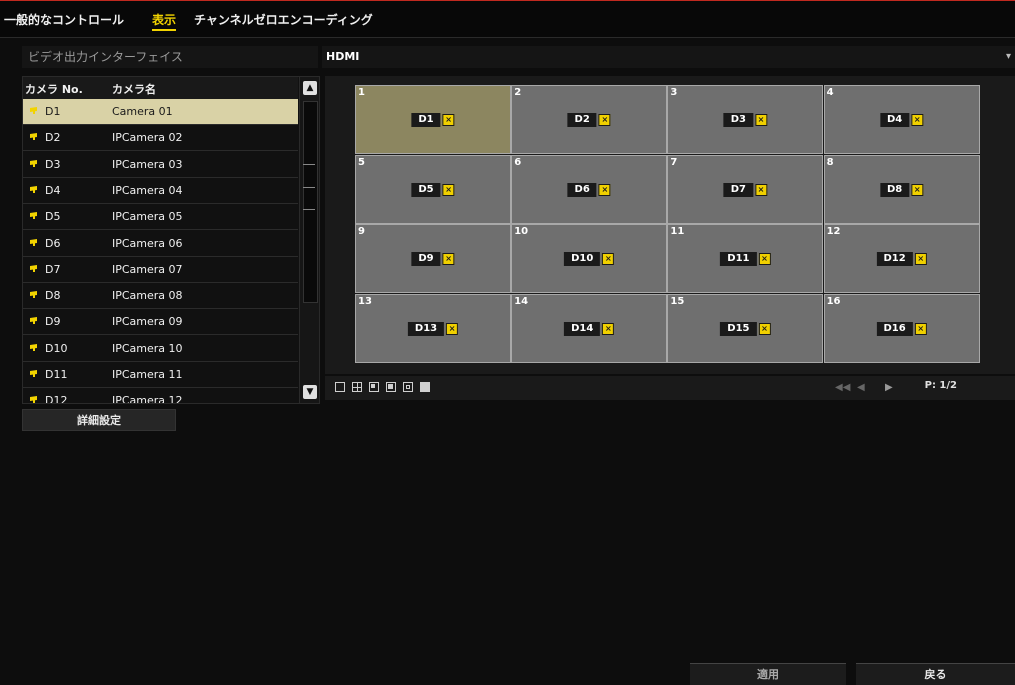 The width and height of the screenshot is (1015, 685). I want to click on layout-cell: 4 D4 ×, so click(901, 119).